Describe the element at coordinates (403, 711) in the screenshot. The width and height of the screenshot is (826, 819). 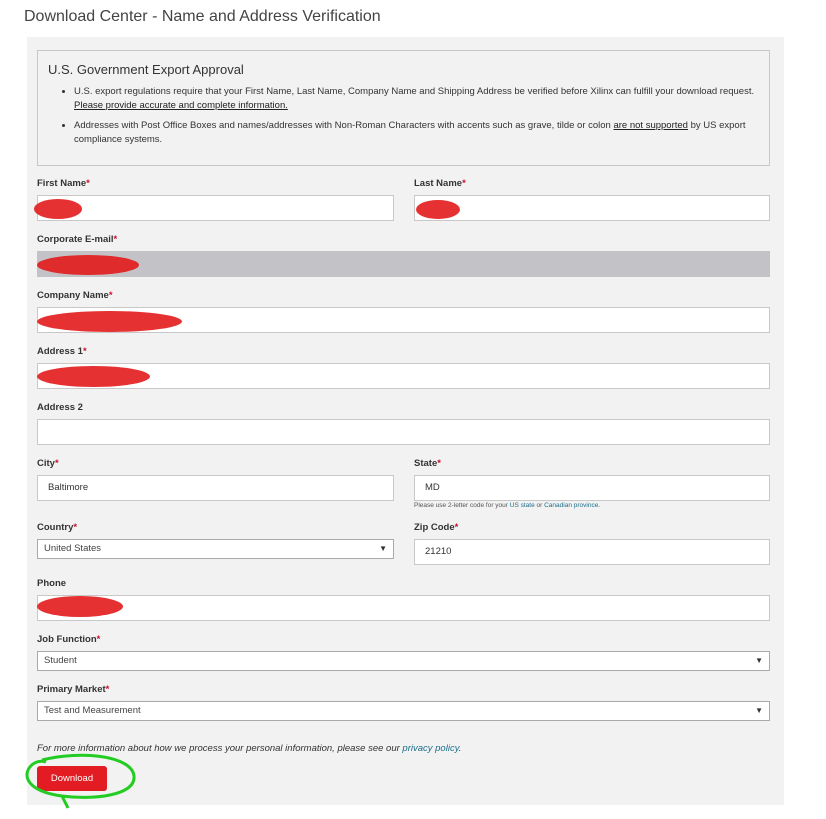
I see `primary-market-select: Test and Measurement ▼` at that location.